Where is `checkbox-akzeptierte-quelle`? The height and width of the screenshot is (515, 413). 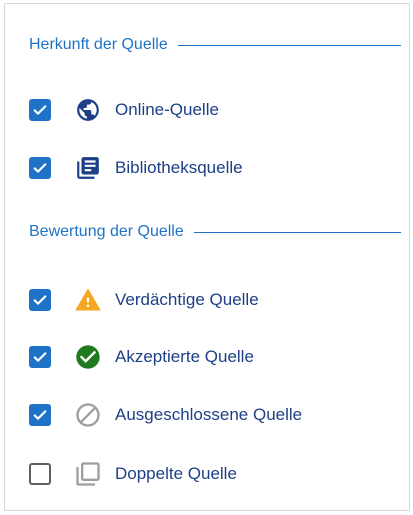 checkbox-akzeptierte-quelle is located at coordinates (40, 357).